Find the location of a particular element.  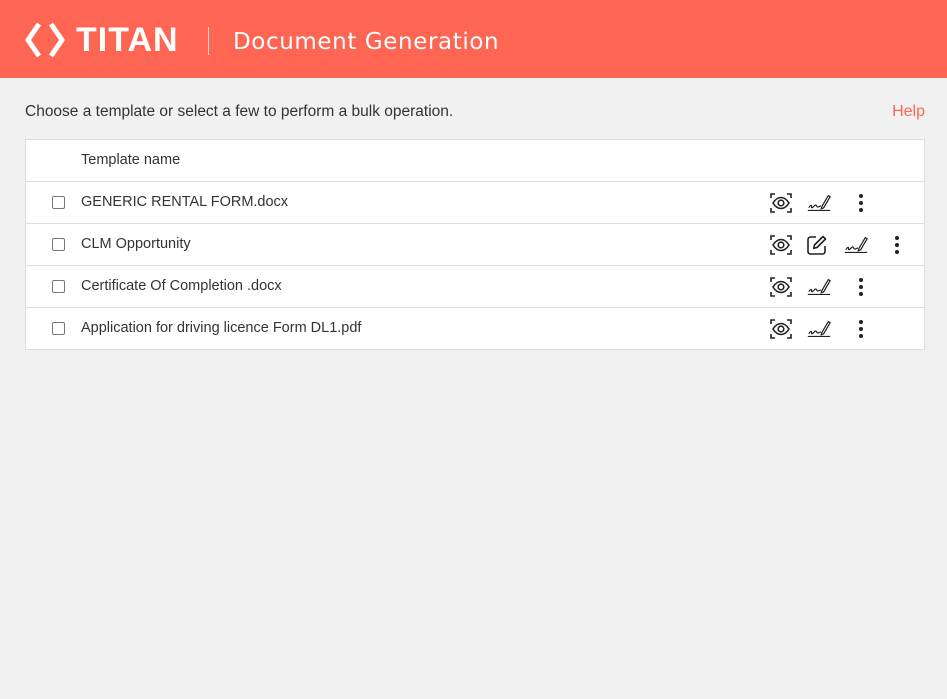

template-name: CLM Opportunity is located at coordinates (136, 244).